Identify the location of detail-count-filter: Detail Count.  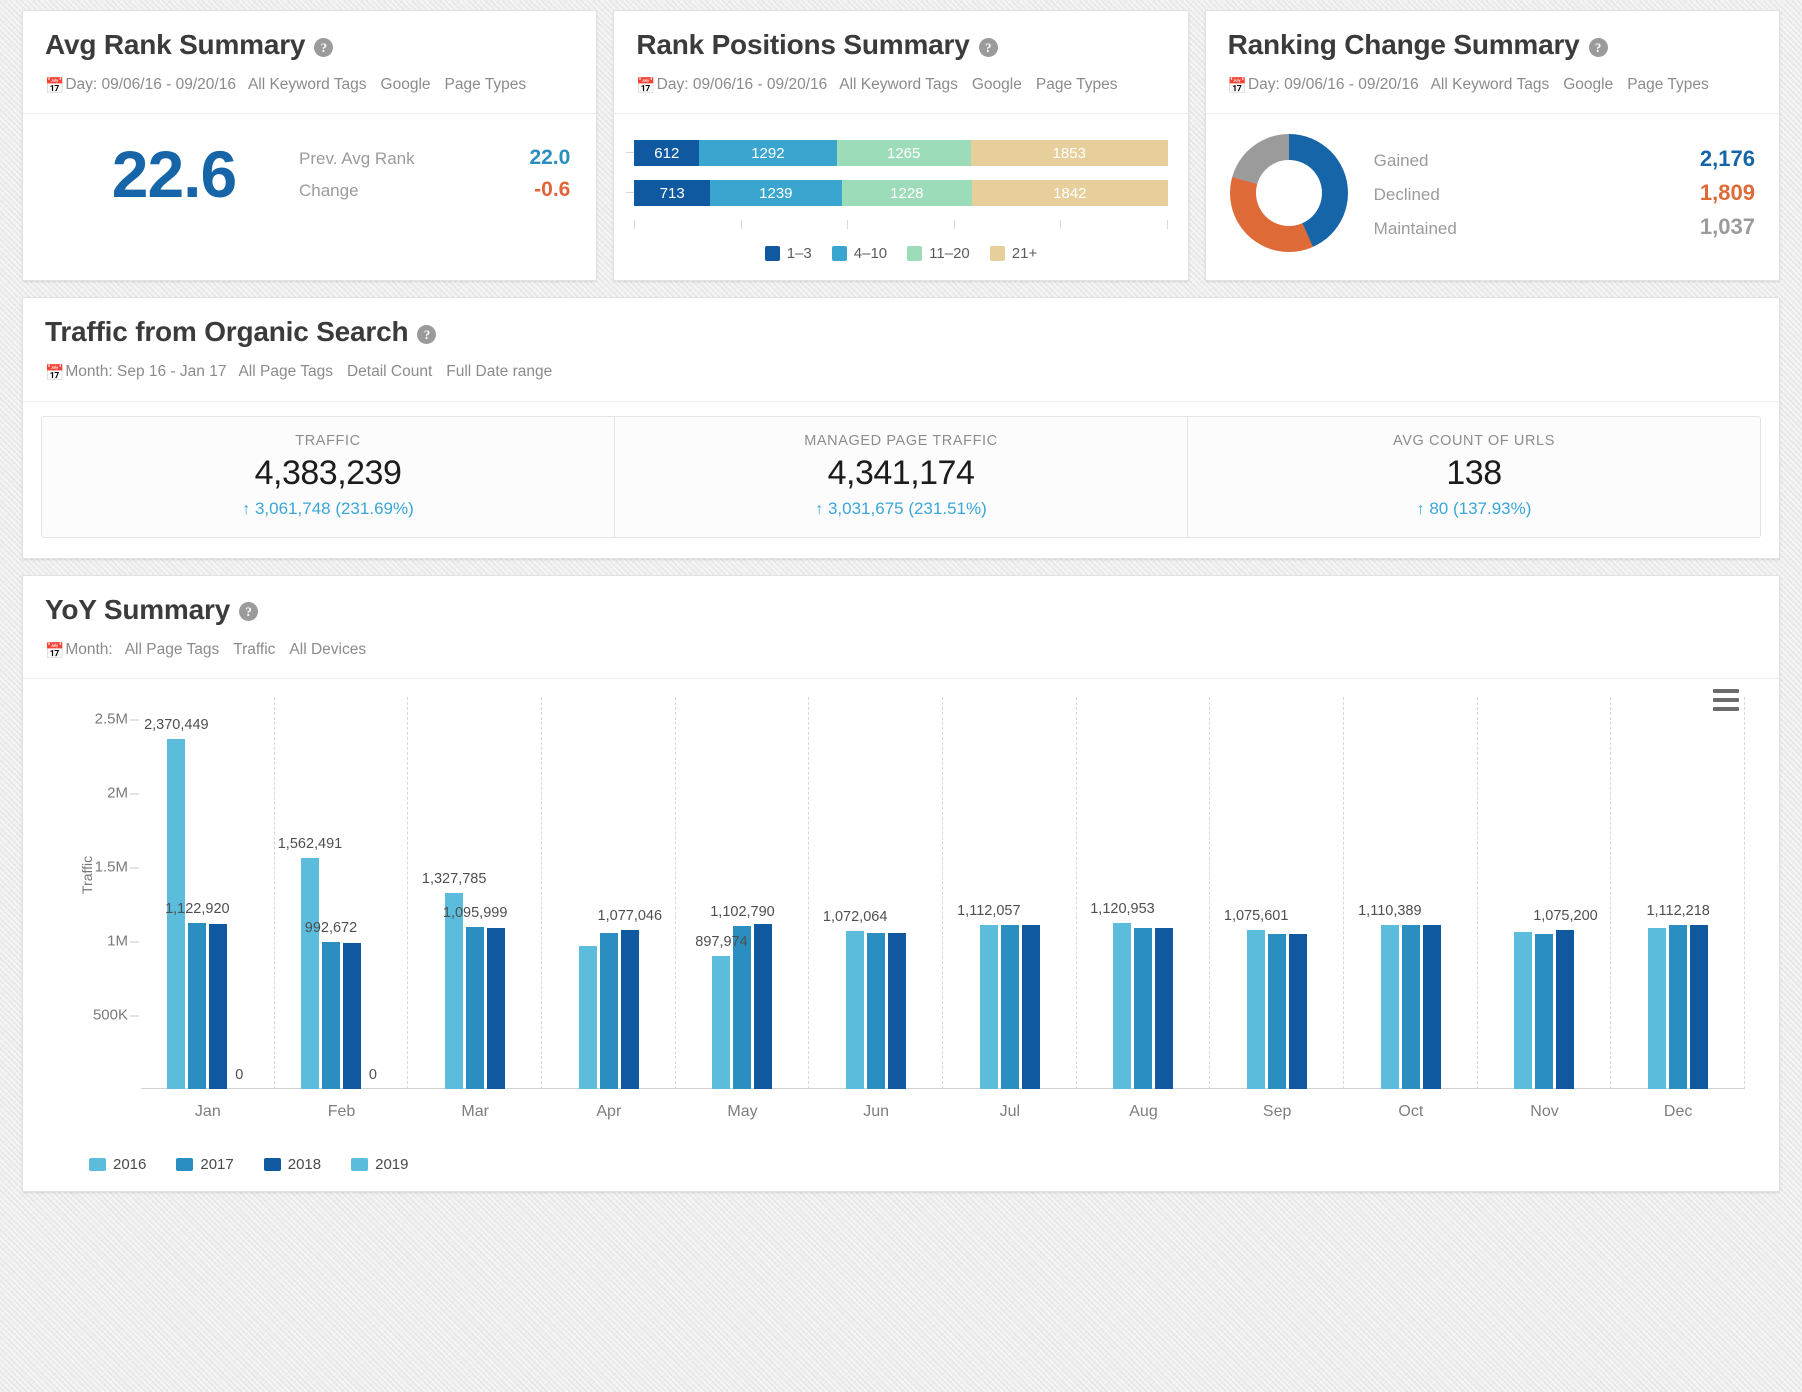
(389, 371).